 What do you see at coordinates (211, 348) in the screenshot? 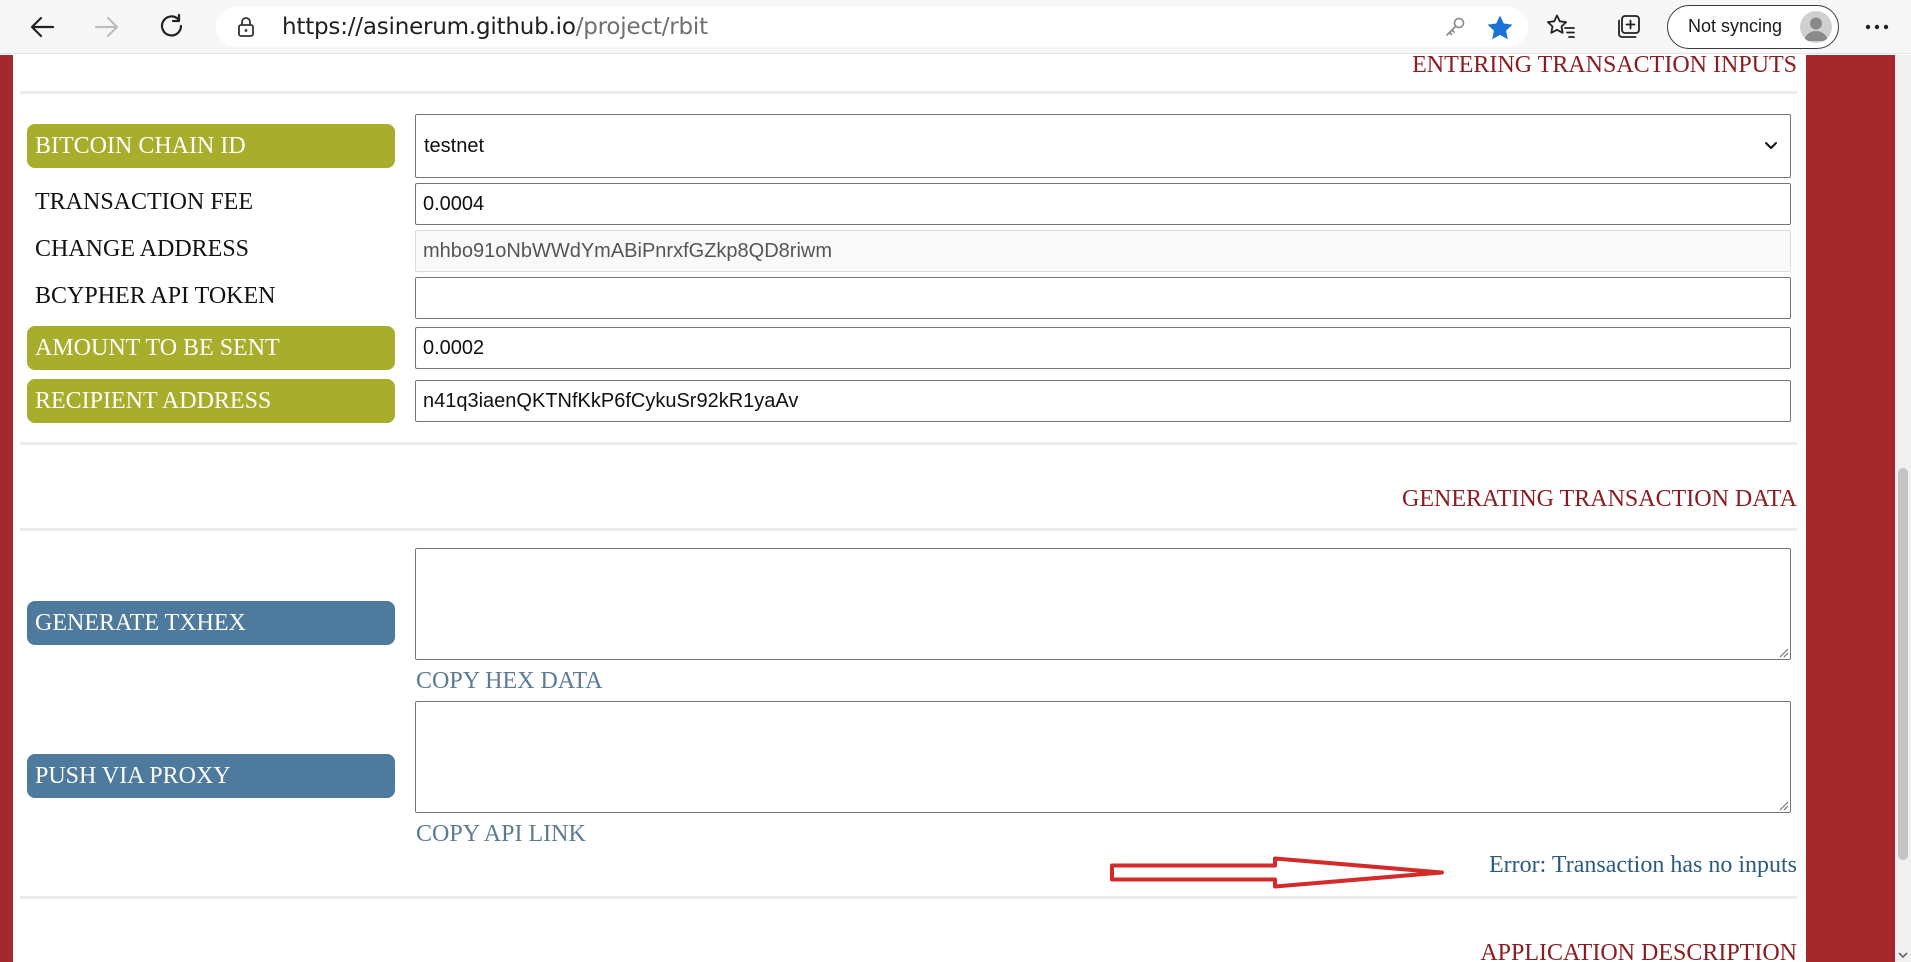
I see `amount-label: AMOUNT TO BE SENT` at bounding box center [211, 348].